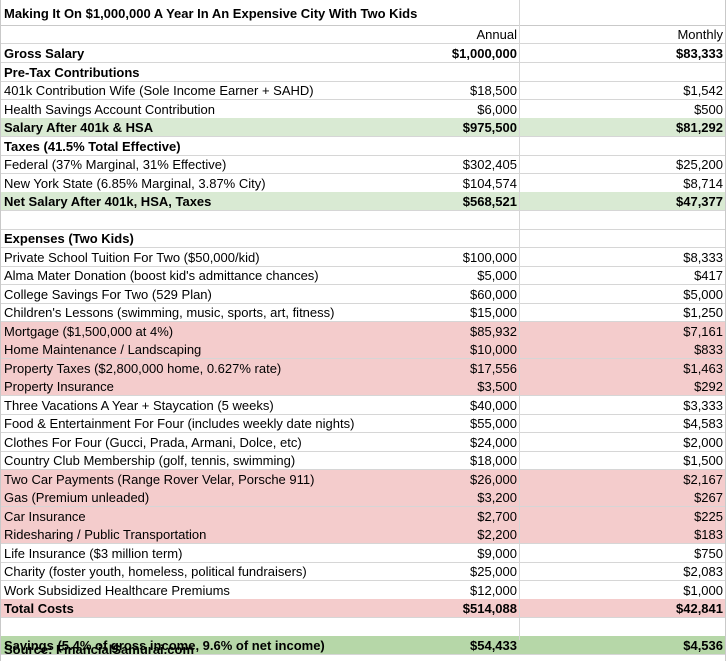 The width and height of the screenshot is (728, 663). What do you see at coordinates (708, 516) in the screenshot?
I see `monthly-value: $225` at bounding box center [708, 516].